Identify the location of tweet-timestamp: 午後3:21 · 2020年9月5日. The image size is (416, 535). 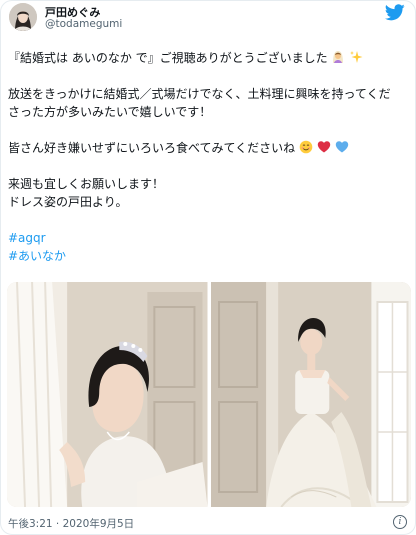
(71, 523).